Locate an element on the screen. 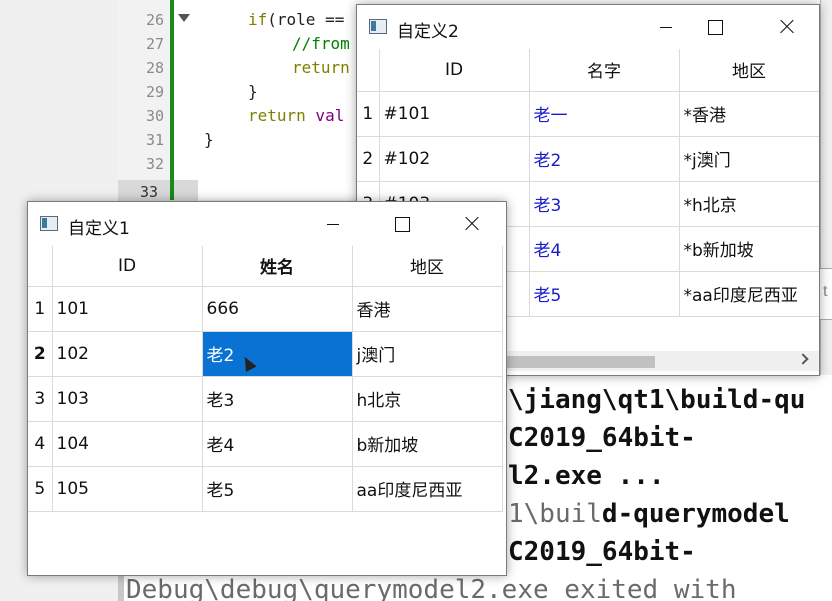  column-header: 名字 is located at coordinates (604, 70).